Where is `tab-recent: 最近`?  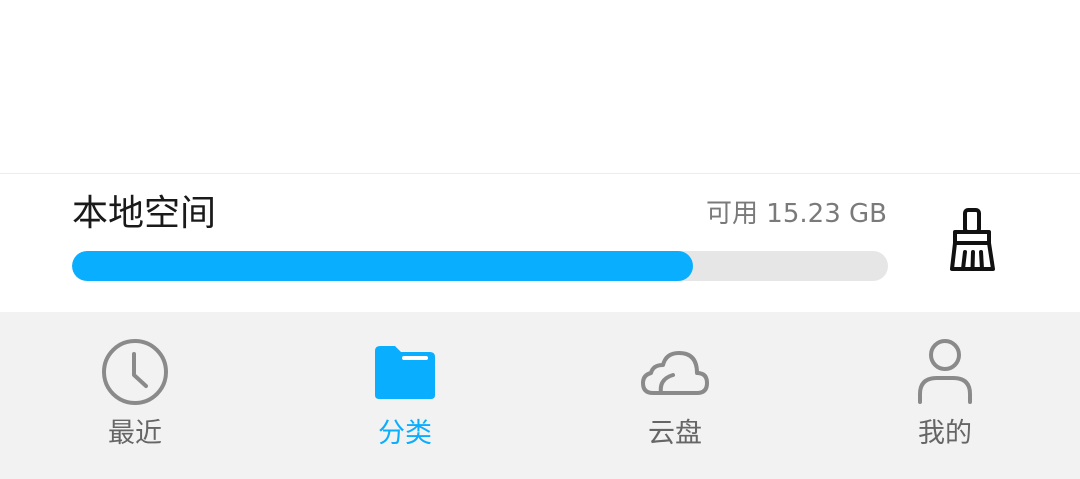
tab-recent: 最近 is located at coordinates (135, 395).